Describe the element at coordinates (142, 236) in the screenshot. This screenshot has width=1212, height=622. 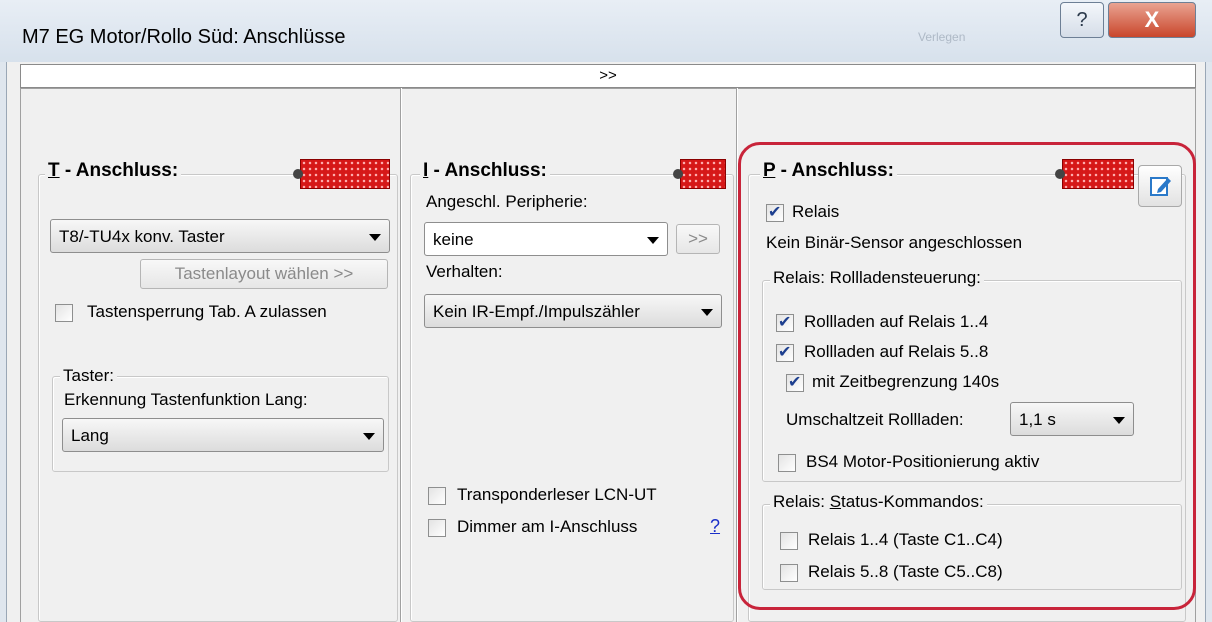
I see `t-device-select-value: T8/-TU4x konv. Taster` at that location.